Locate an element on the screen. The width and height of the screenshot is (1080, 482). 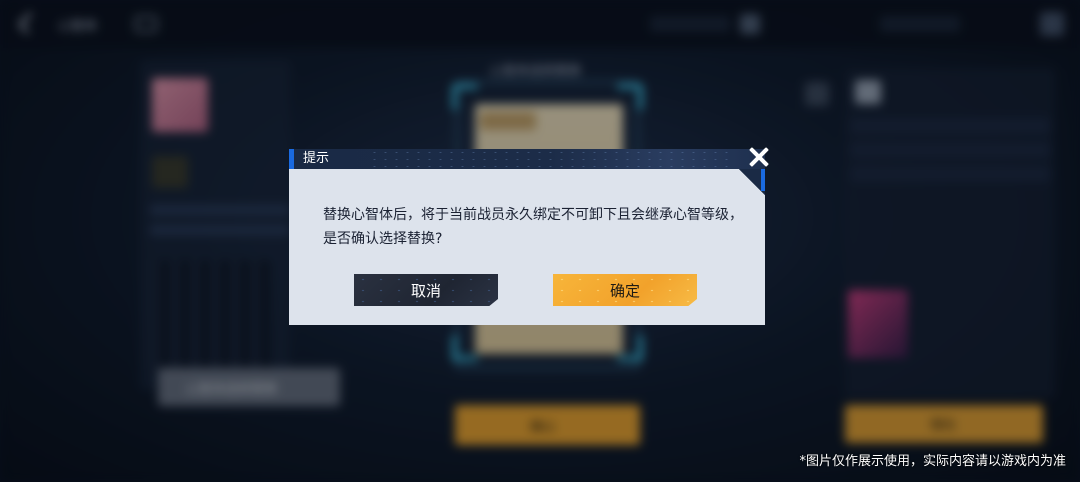
dialog-message: 替换心智体后，将于当前战员永久绑定不可卸下且会继承心智等级，是否确认选择替换? is located at coordinates (533, 227).